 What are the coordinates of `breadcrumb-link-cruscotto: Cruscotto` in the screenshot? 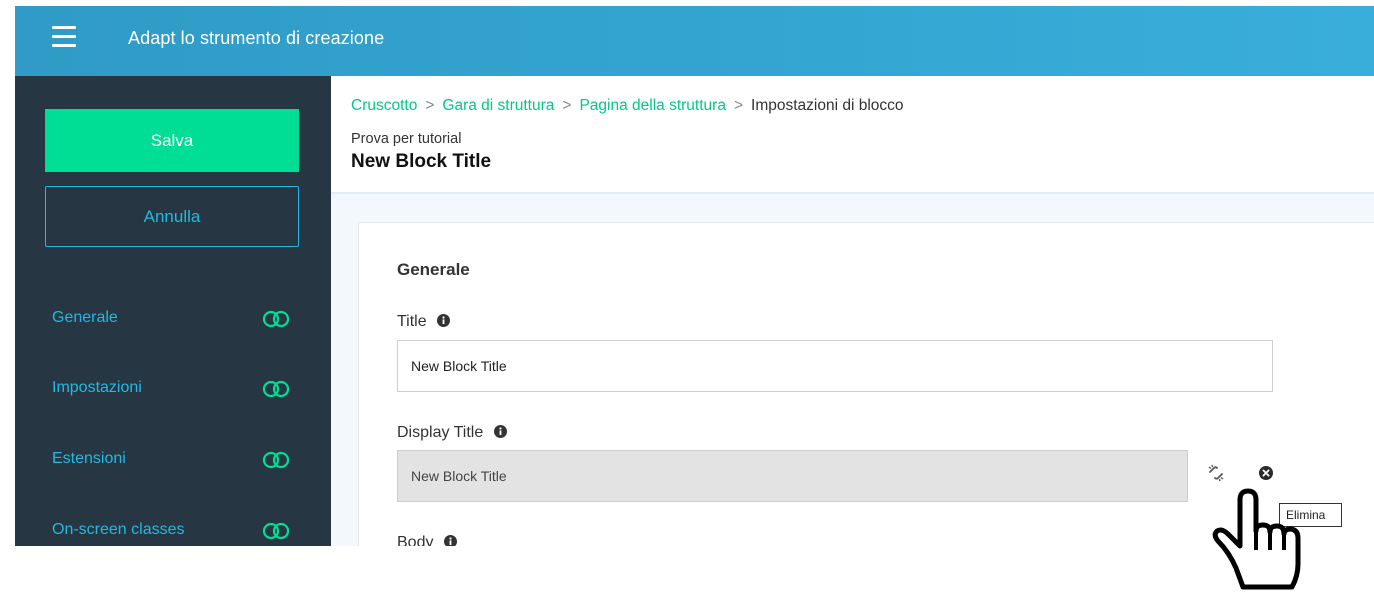 It's located at (384, 105).